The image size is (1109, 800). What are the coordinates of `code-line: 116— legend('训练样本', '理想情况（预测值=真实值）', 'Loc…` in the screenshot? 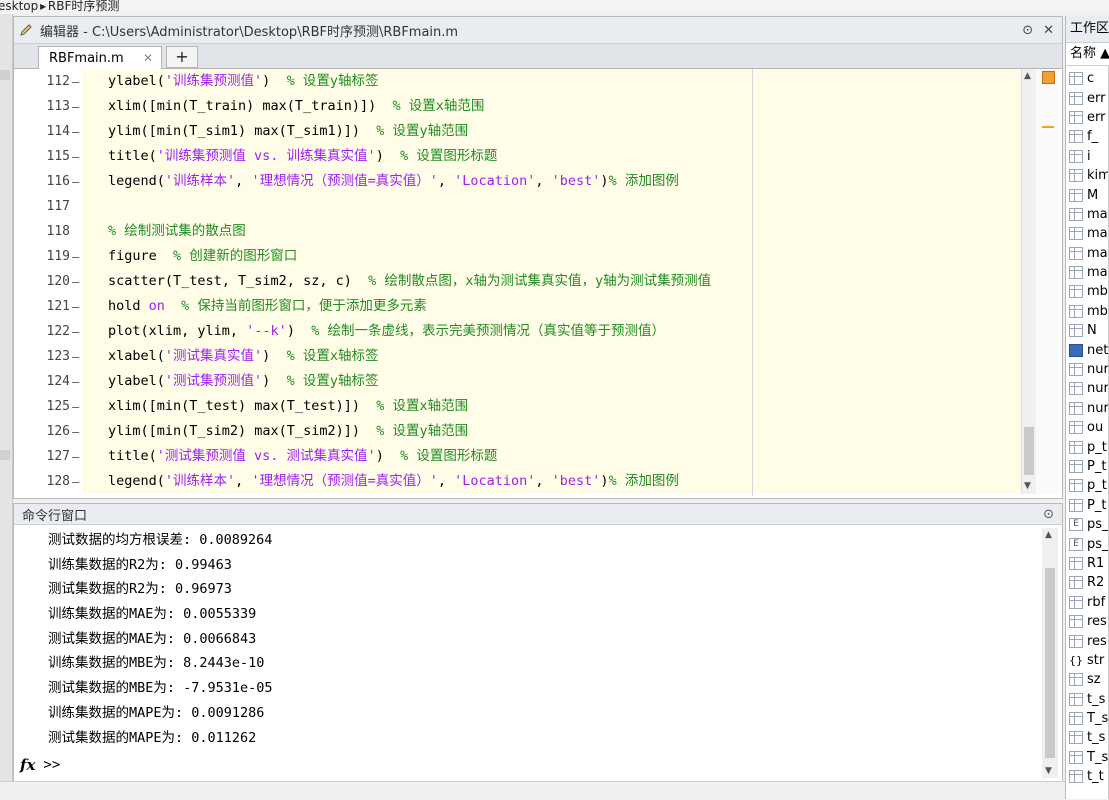 It's located at (538, 181).